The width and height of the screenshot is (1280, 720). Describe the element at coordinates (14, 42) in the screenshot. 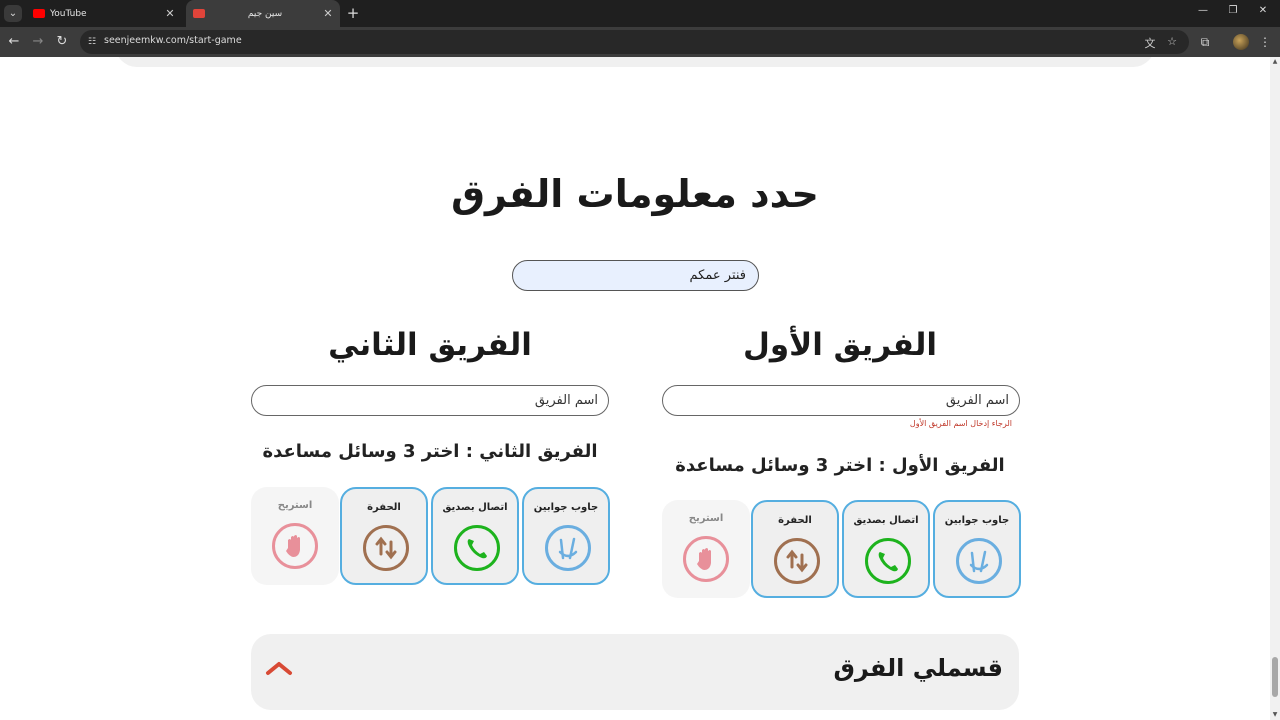

I see `back-icon: ←` at that location.